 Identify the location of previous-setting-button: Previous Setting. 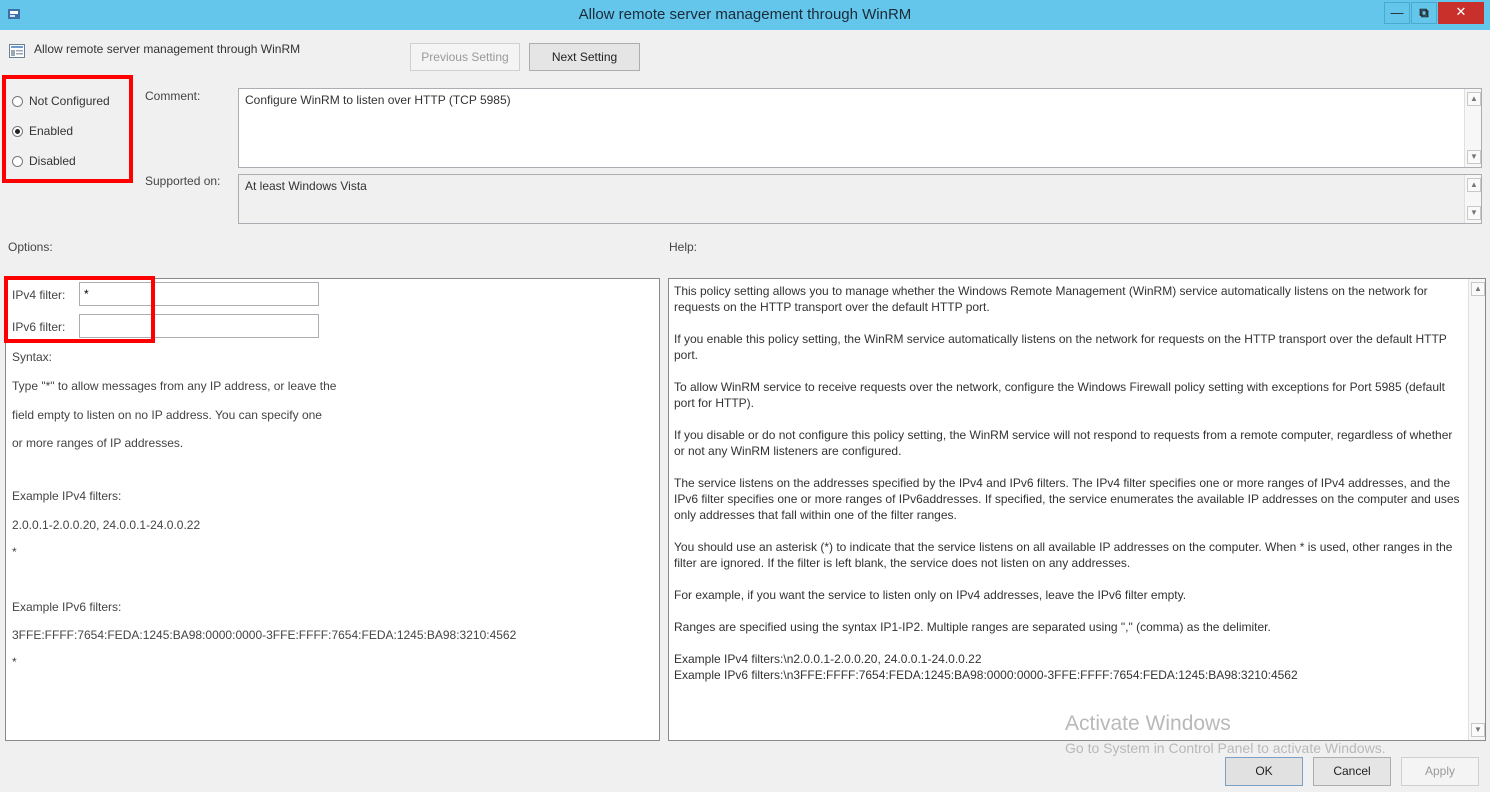
(465, 57).